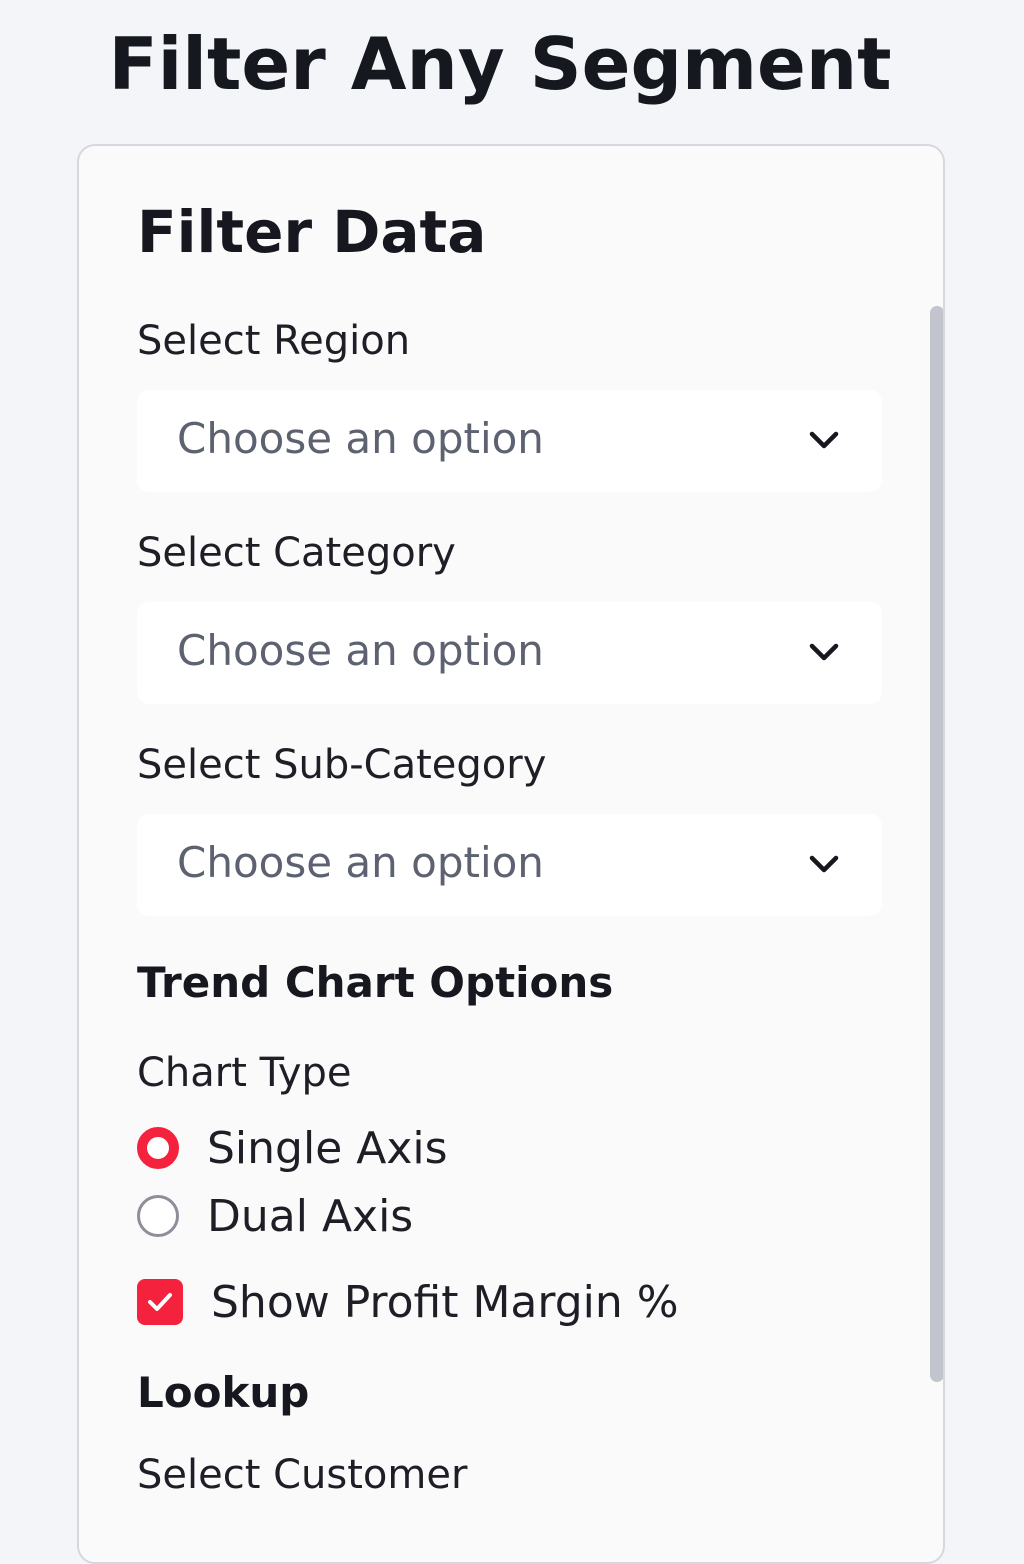 The width and height of the screenshot is (1024, 1564). I want to click on category-select-placeholder: Choose an option, so click(360, 650).